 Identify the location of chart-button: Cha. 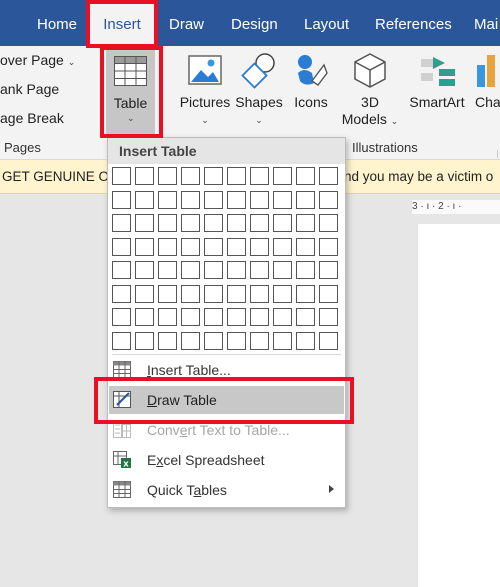
(487, 80).